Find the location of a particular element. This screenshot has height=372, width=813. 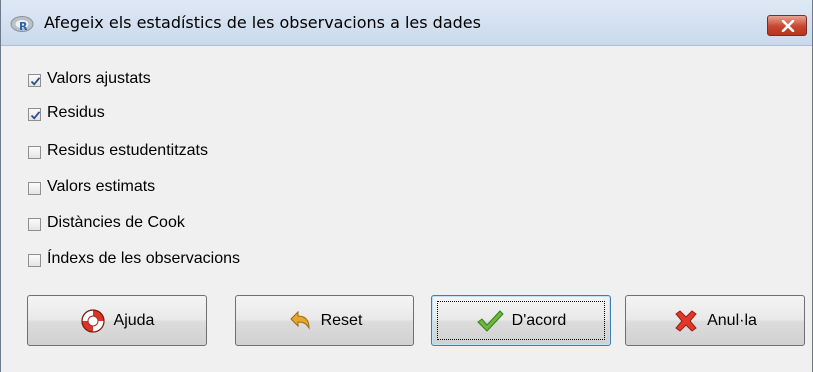

help-button: Ajuda is located at coordinates (117, 320).